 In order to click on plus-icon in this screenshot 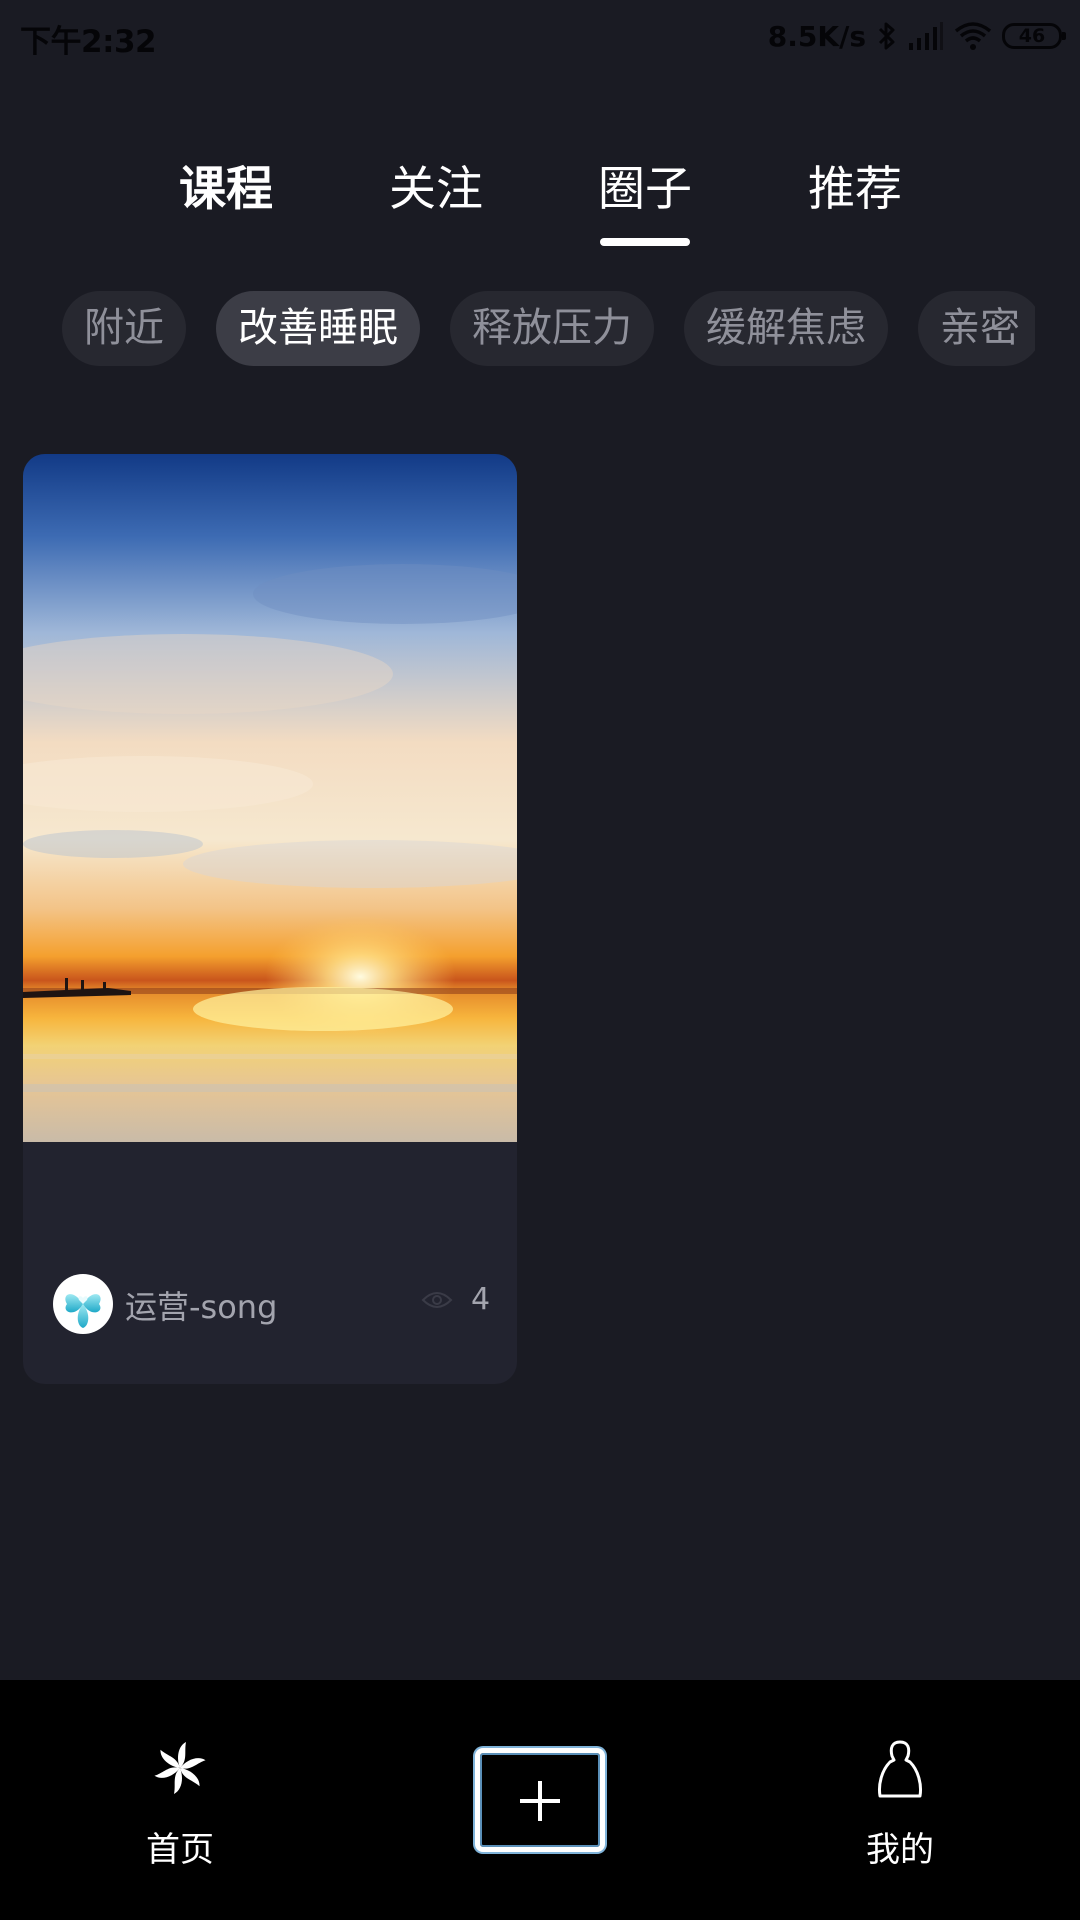, I will do `click(540, 1801)`.